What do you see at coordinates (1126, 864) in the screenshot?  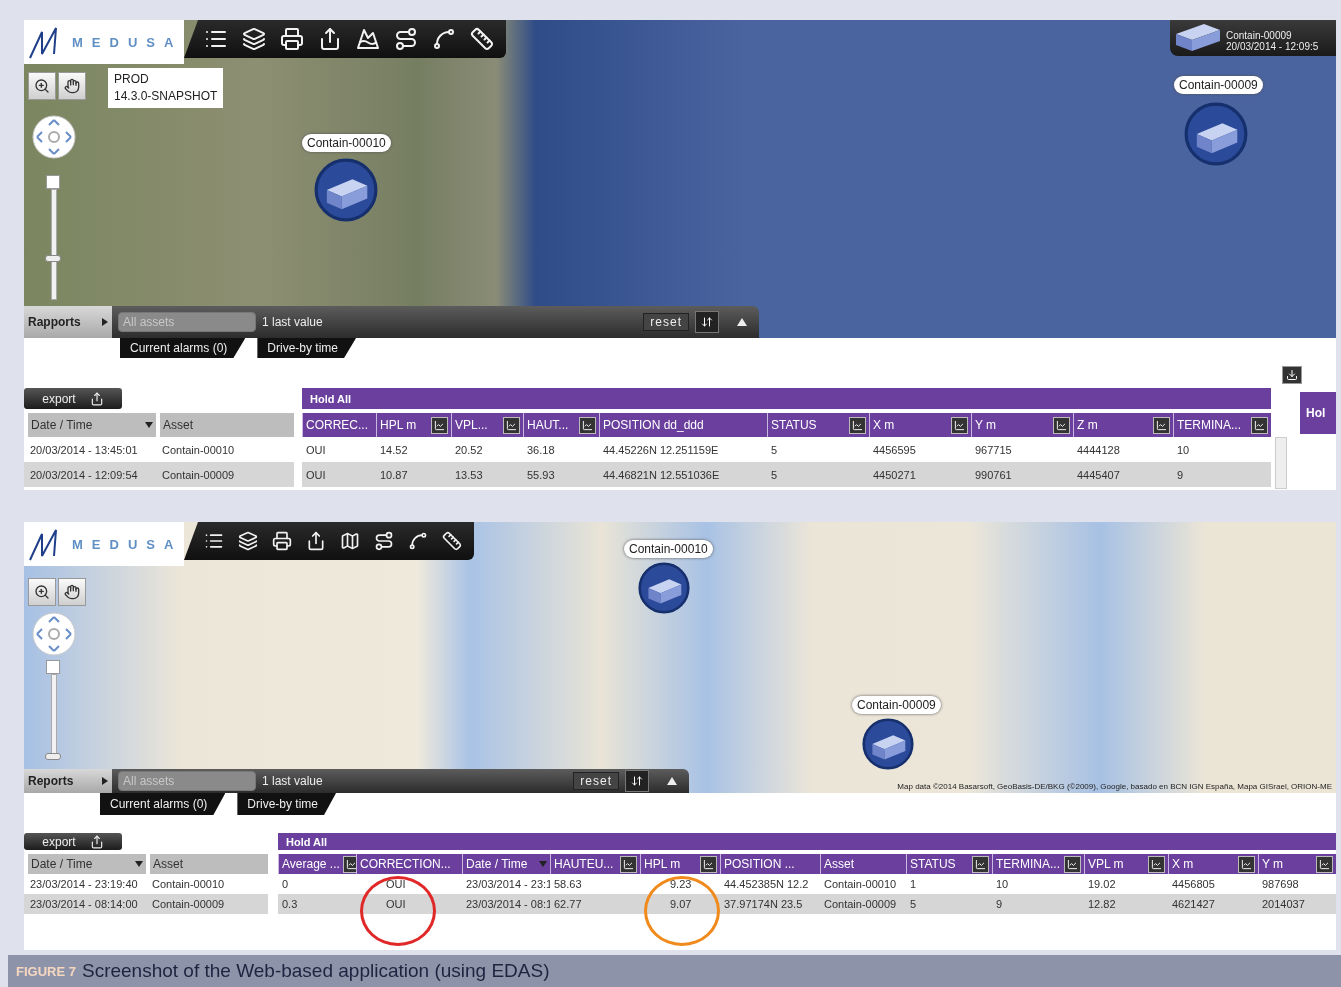 I see `column-header-cell: VPL m` at bounding box center [1126, 864].